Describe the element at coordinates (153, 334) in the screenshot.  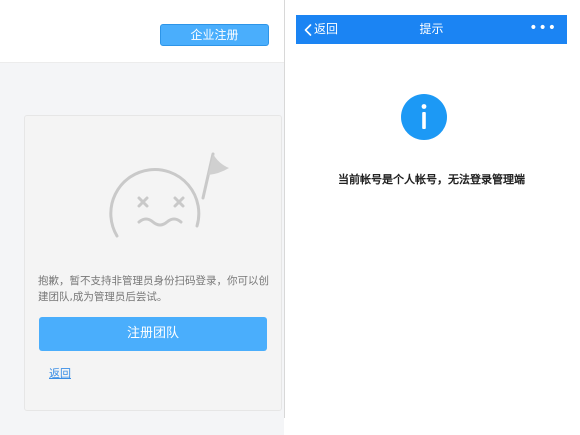
I see `register-team-button: 注册团队` at that location.